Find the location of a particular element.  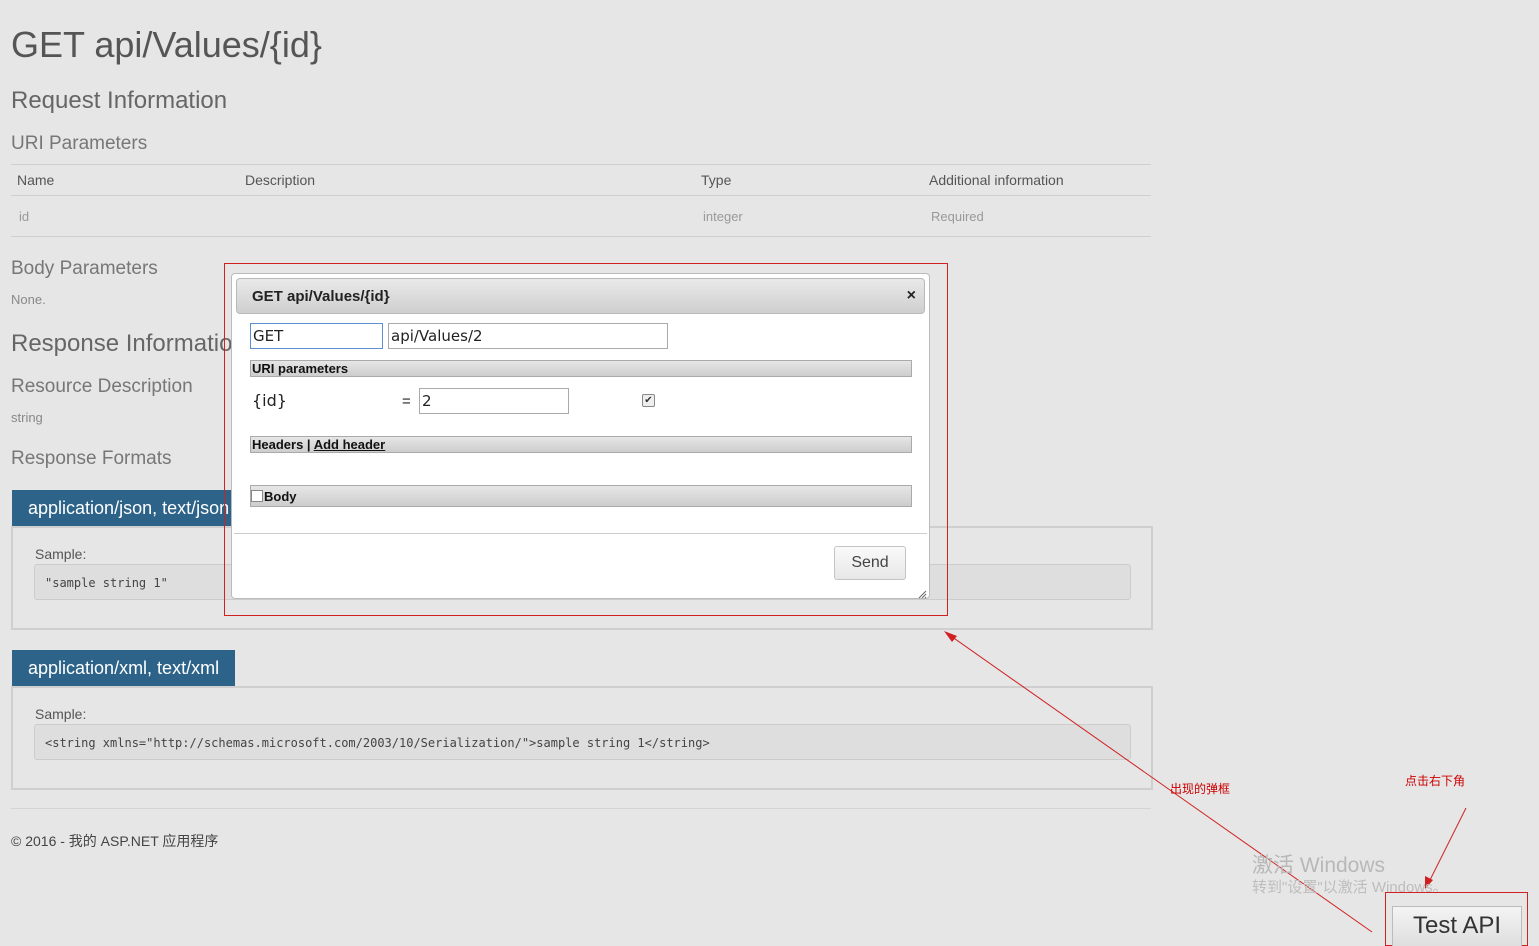

annotation-arrows is located at coordinates (1205, 782).